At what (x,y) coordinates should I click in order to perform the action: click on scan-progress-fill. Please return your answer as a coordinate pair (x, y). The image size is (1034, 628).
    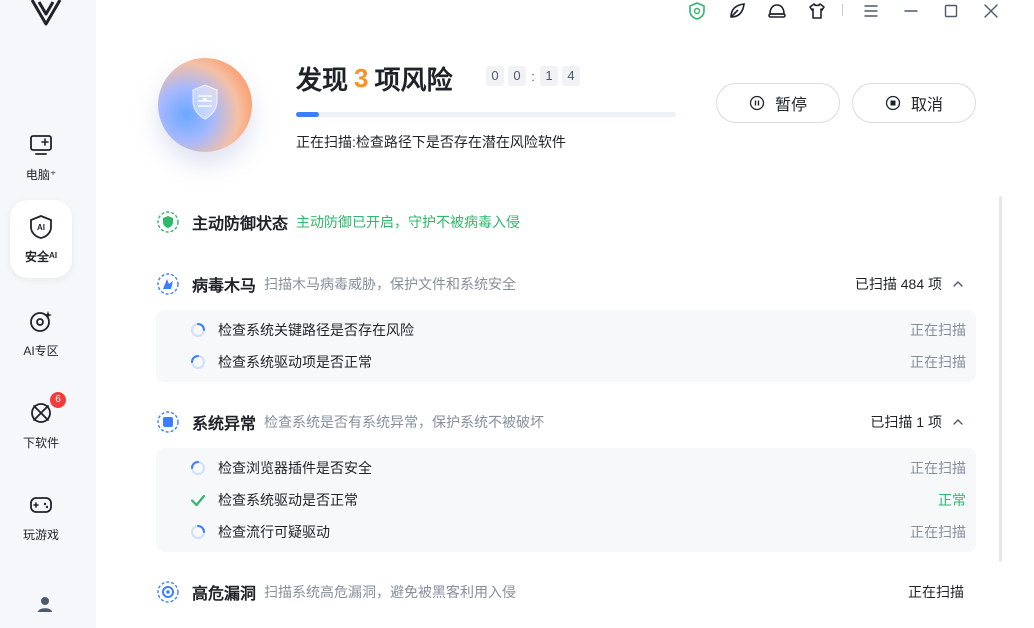
    Looking at the image, I should click on (307, 114).